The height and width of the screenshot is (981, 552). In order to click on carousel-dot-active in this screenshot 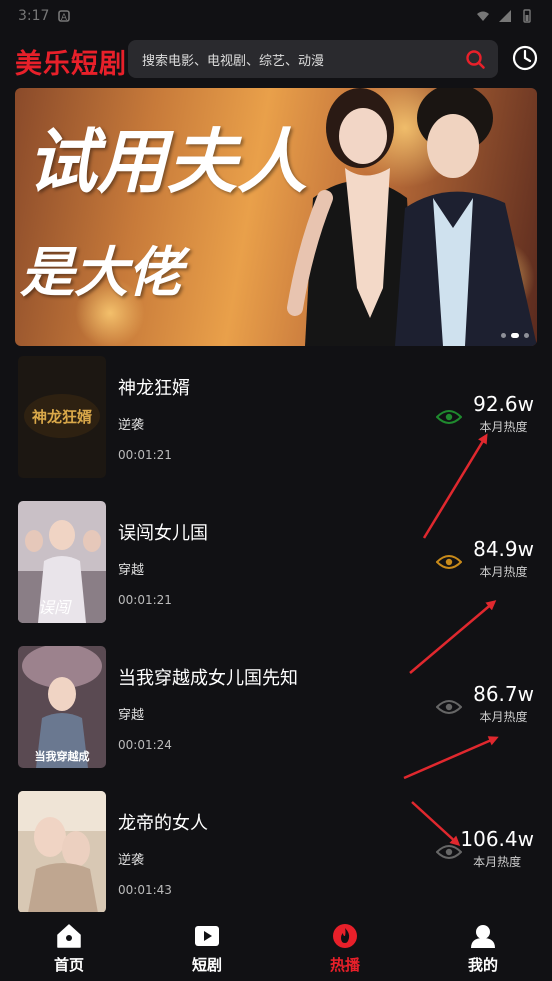, I will do `click(515, 335)`.